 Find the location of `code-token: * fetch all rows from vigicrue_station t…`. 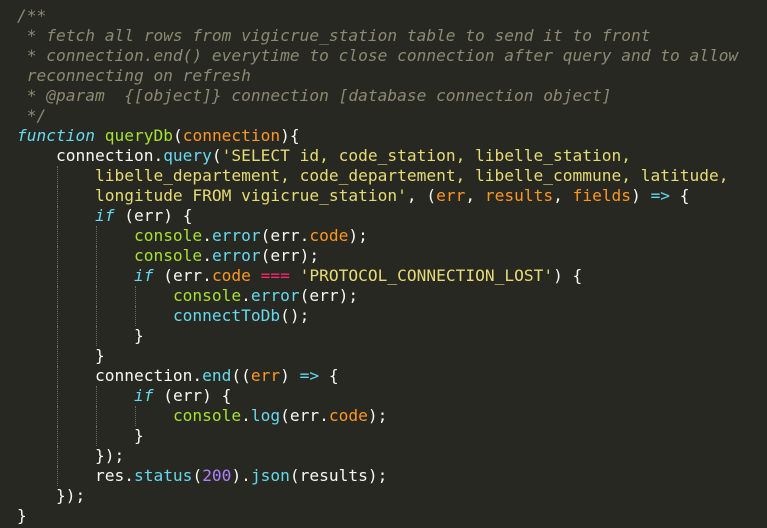

code-token: * fetch all rows from vigicrue_station t… is located at coordinates (334, 35).